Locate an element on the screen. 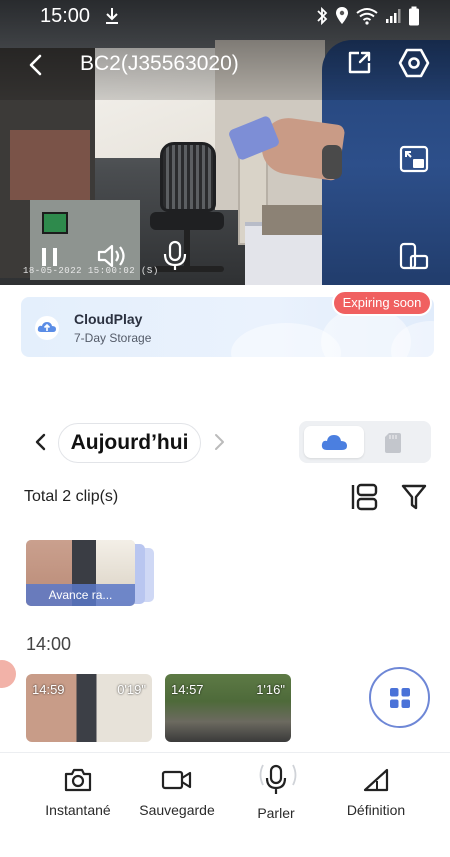 The image size is (450, 857). talk-button: Parler is located at coordinates (276, 792).